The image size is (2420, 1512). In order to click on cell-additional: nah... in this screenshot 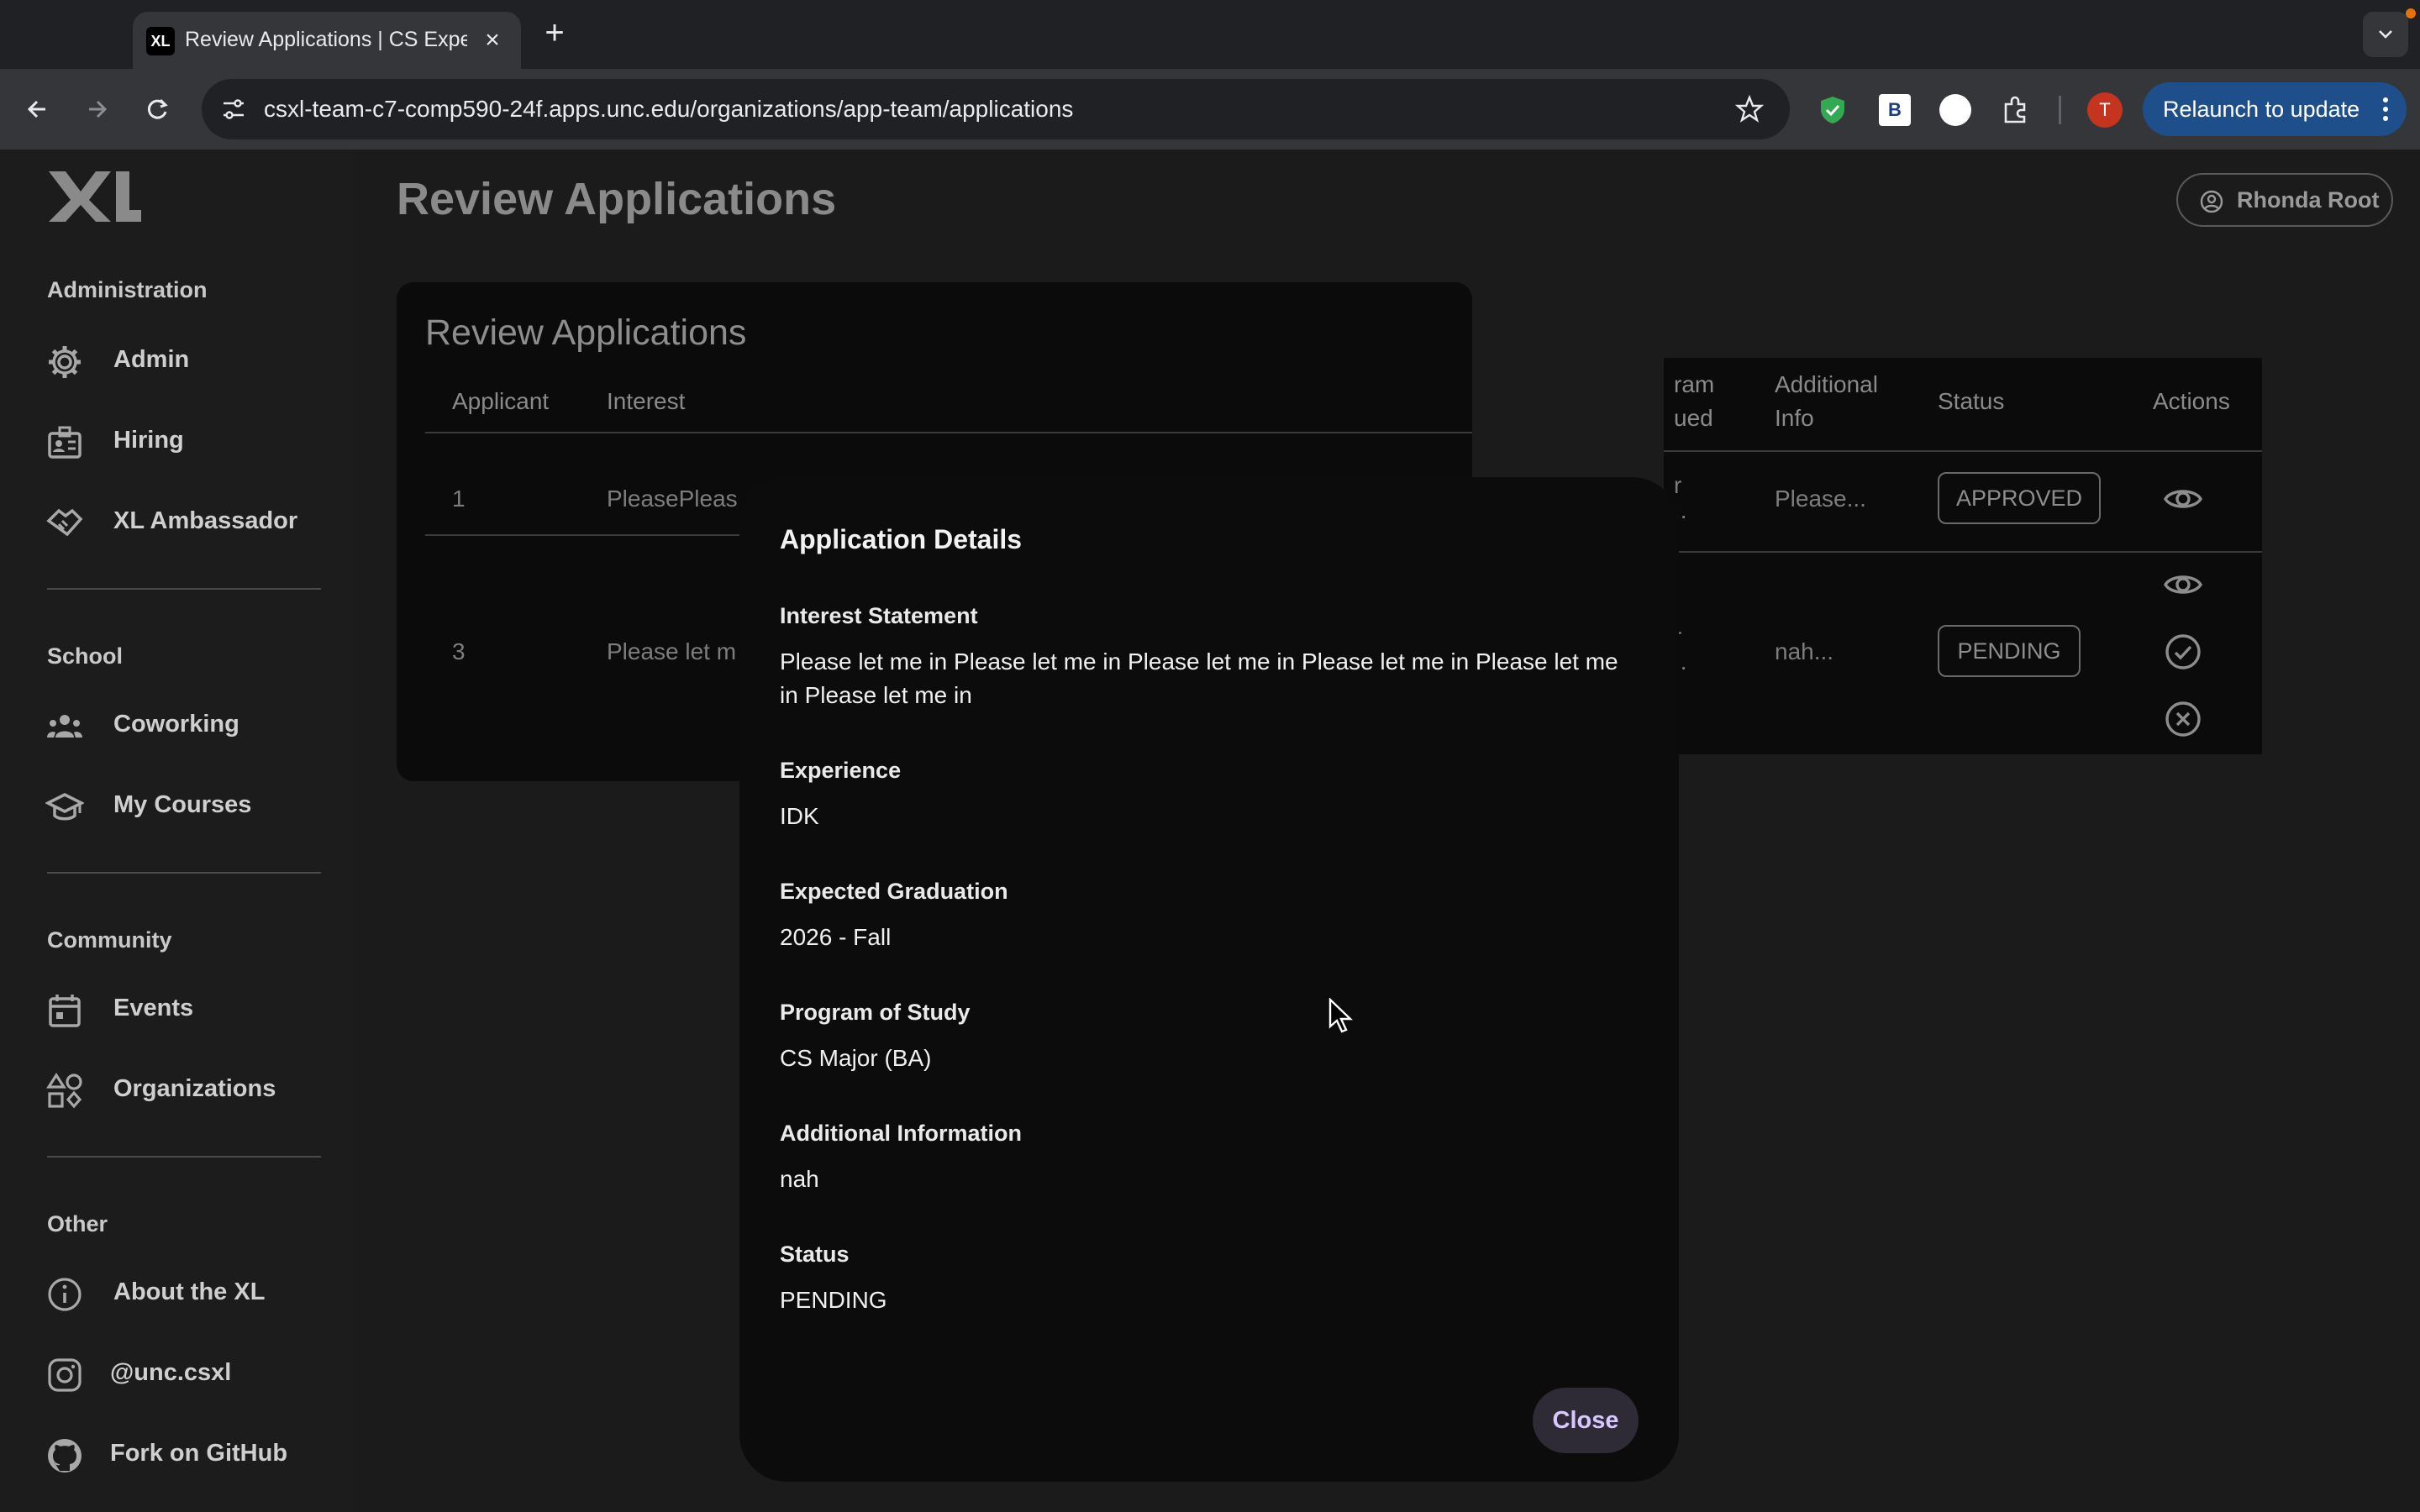, I will do `click(1804, 651)`.